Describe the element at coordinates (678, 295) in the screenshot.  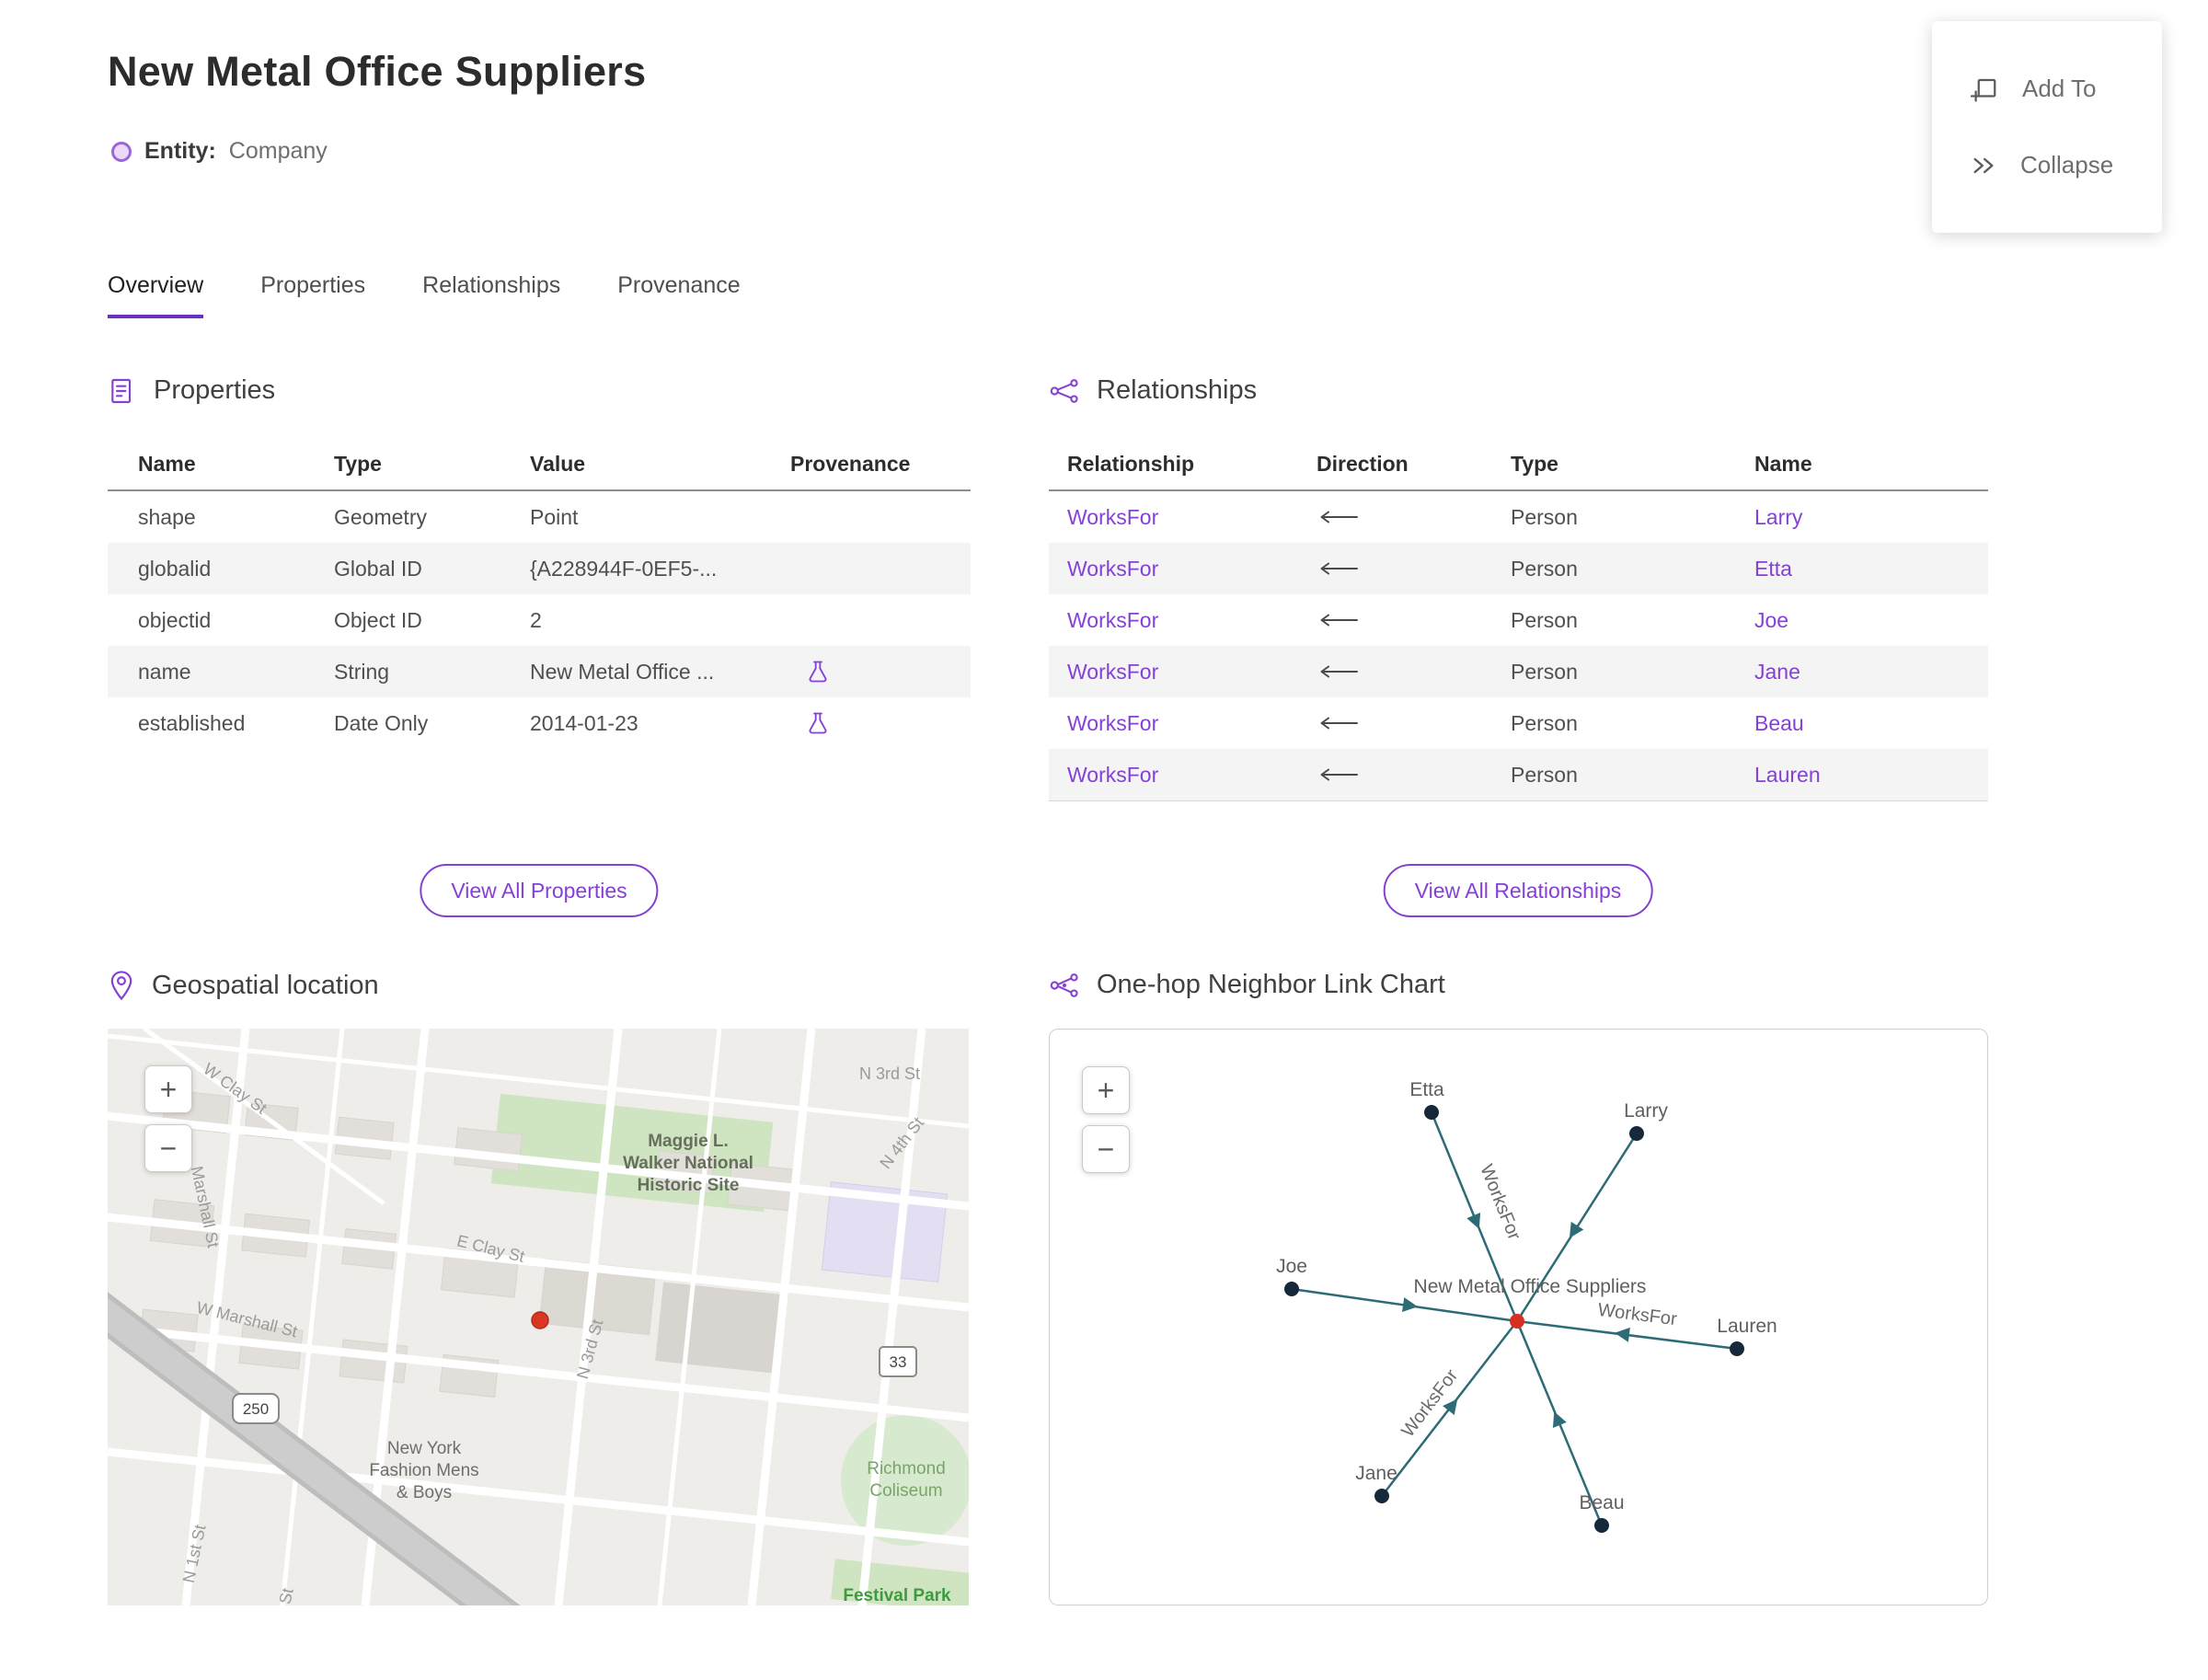
I see `tab-provenance: Provenance` at that location.